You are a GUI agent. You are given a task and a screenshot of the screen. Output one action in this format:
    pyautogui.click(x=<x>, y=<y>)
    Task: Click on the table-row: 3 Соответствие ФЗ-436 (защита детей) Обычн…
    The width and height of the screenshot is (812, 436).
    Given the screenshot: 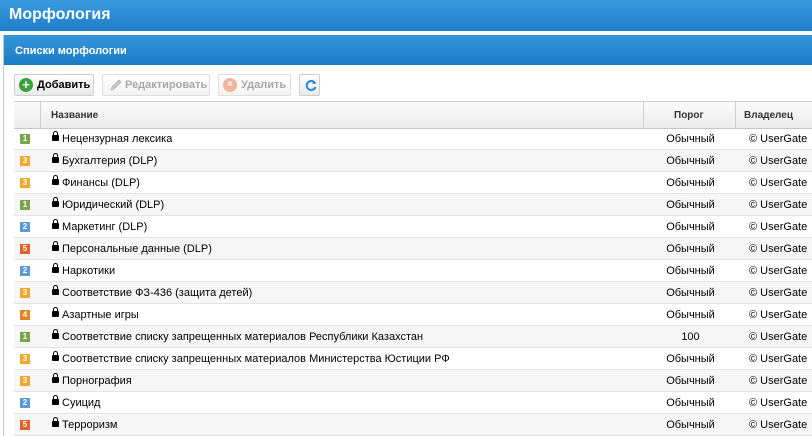 What is the action you would take?
    pyautogui.click(x=413, y=293)
    